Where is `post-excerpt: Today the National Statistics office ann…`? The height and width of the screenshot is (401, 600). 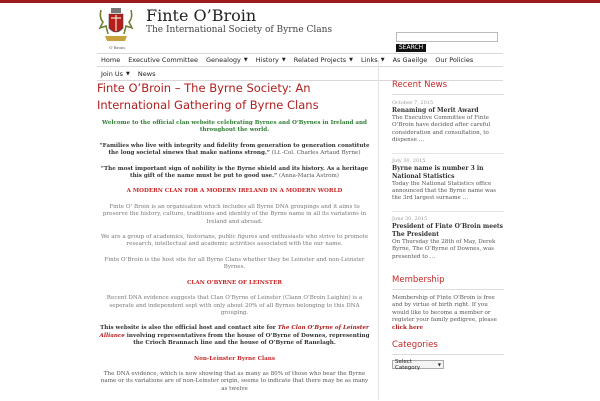 post-excerpt: Today the National Statistics office ann… is located at coordinates (444, 191).